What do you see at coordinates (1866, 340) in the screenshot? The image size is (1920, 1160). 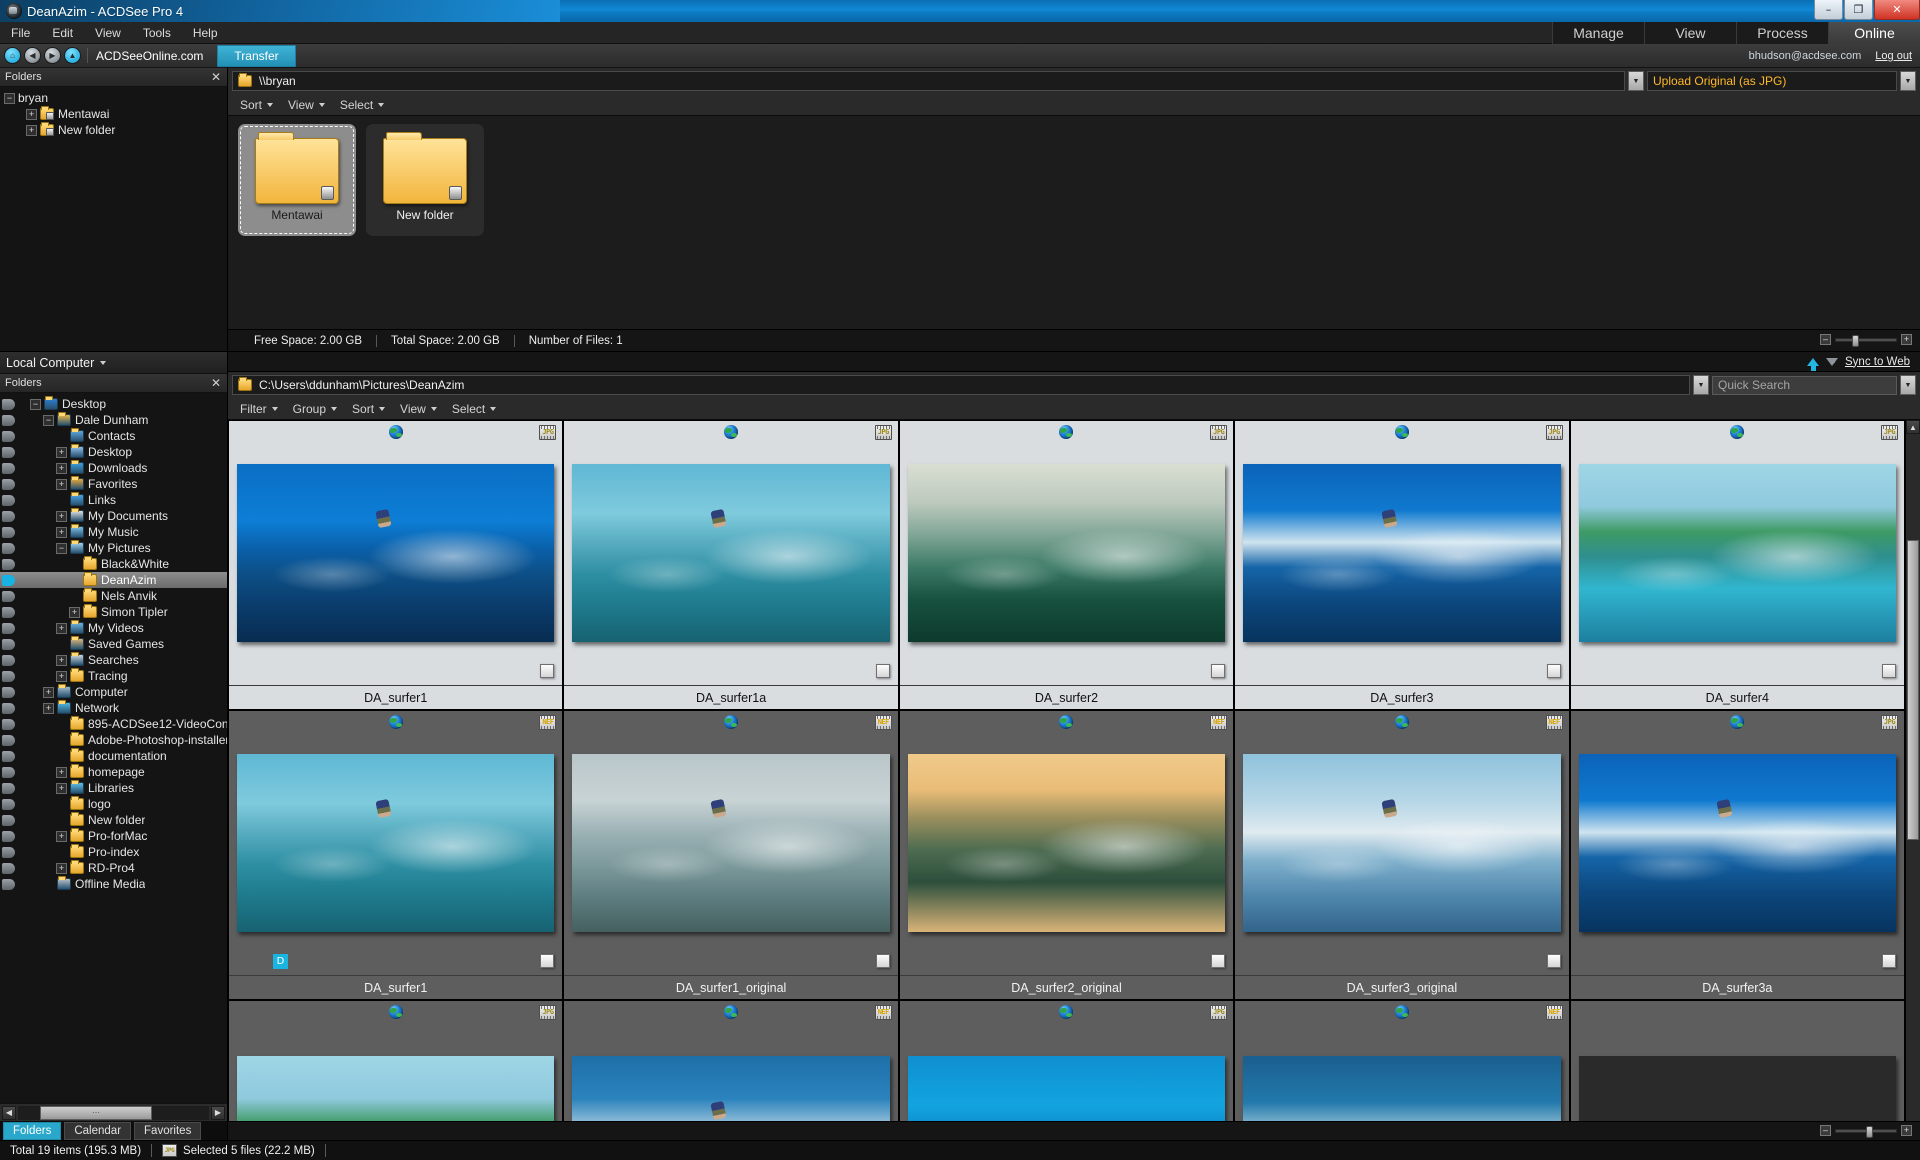 I see `online-zoom-control: – +` at bounding box center [1866, 340].